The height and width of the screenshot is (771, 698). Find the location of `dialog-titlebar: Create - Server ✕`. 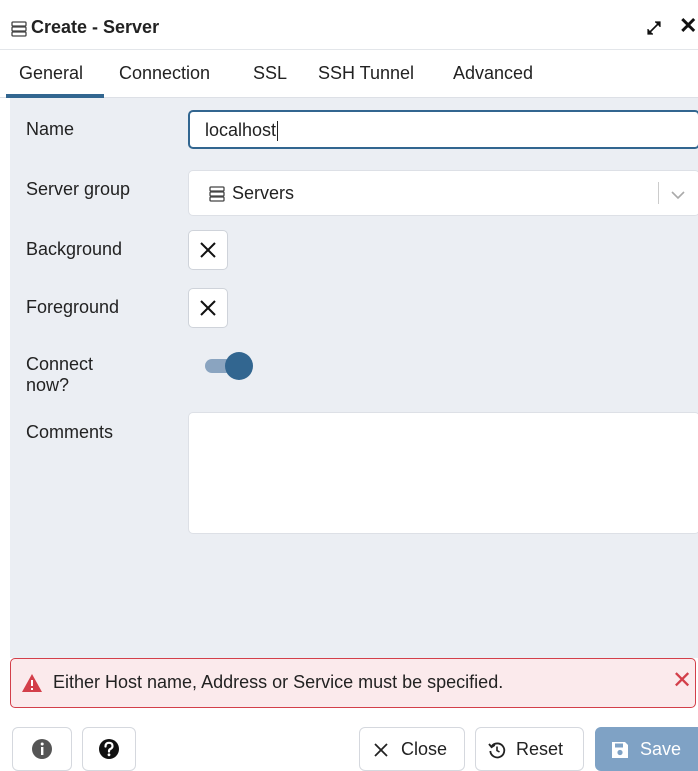

dialog-titlebar: Create - Server ✕ is located at coordinates (349, 25).